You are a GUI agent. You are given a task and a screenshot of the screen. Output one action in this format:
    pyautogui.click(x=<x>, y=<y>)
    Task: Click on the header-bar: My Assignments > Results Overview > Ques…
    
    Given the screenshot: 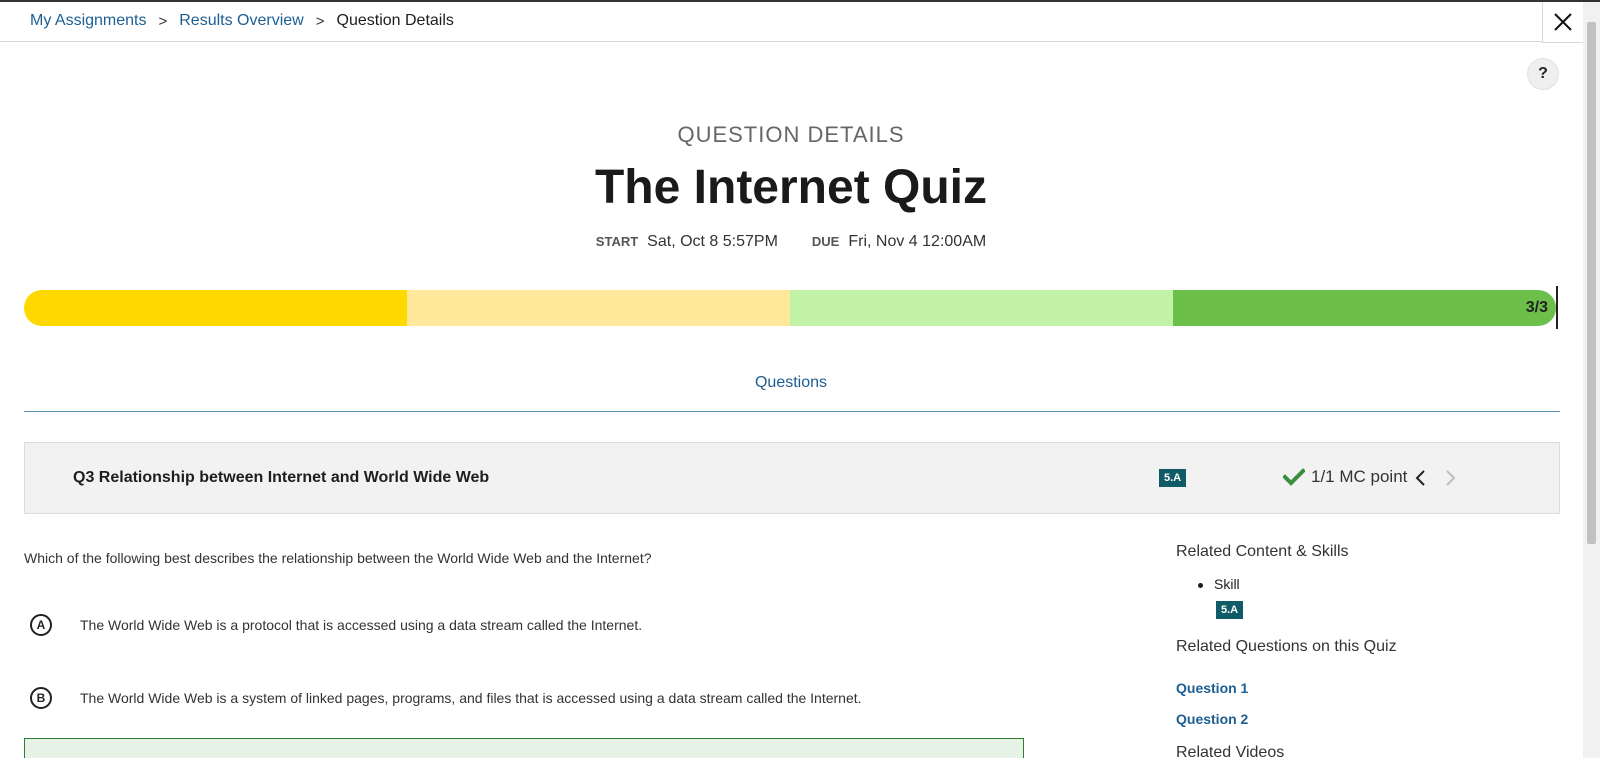 What is the action you would take?
    pyautogui.click(x=771, y=22)
    